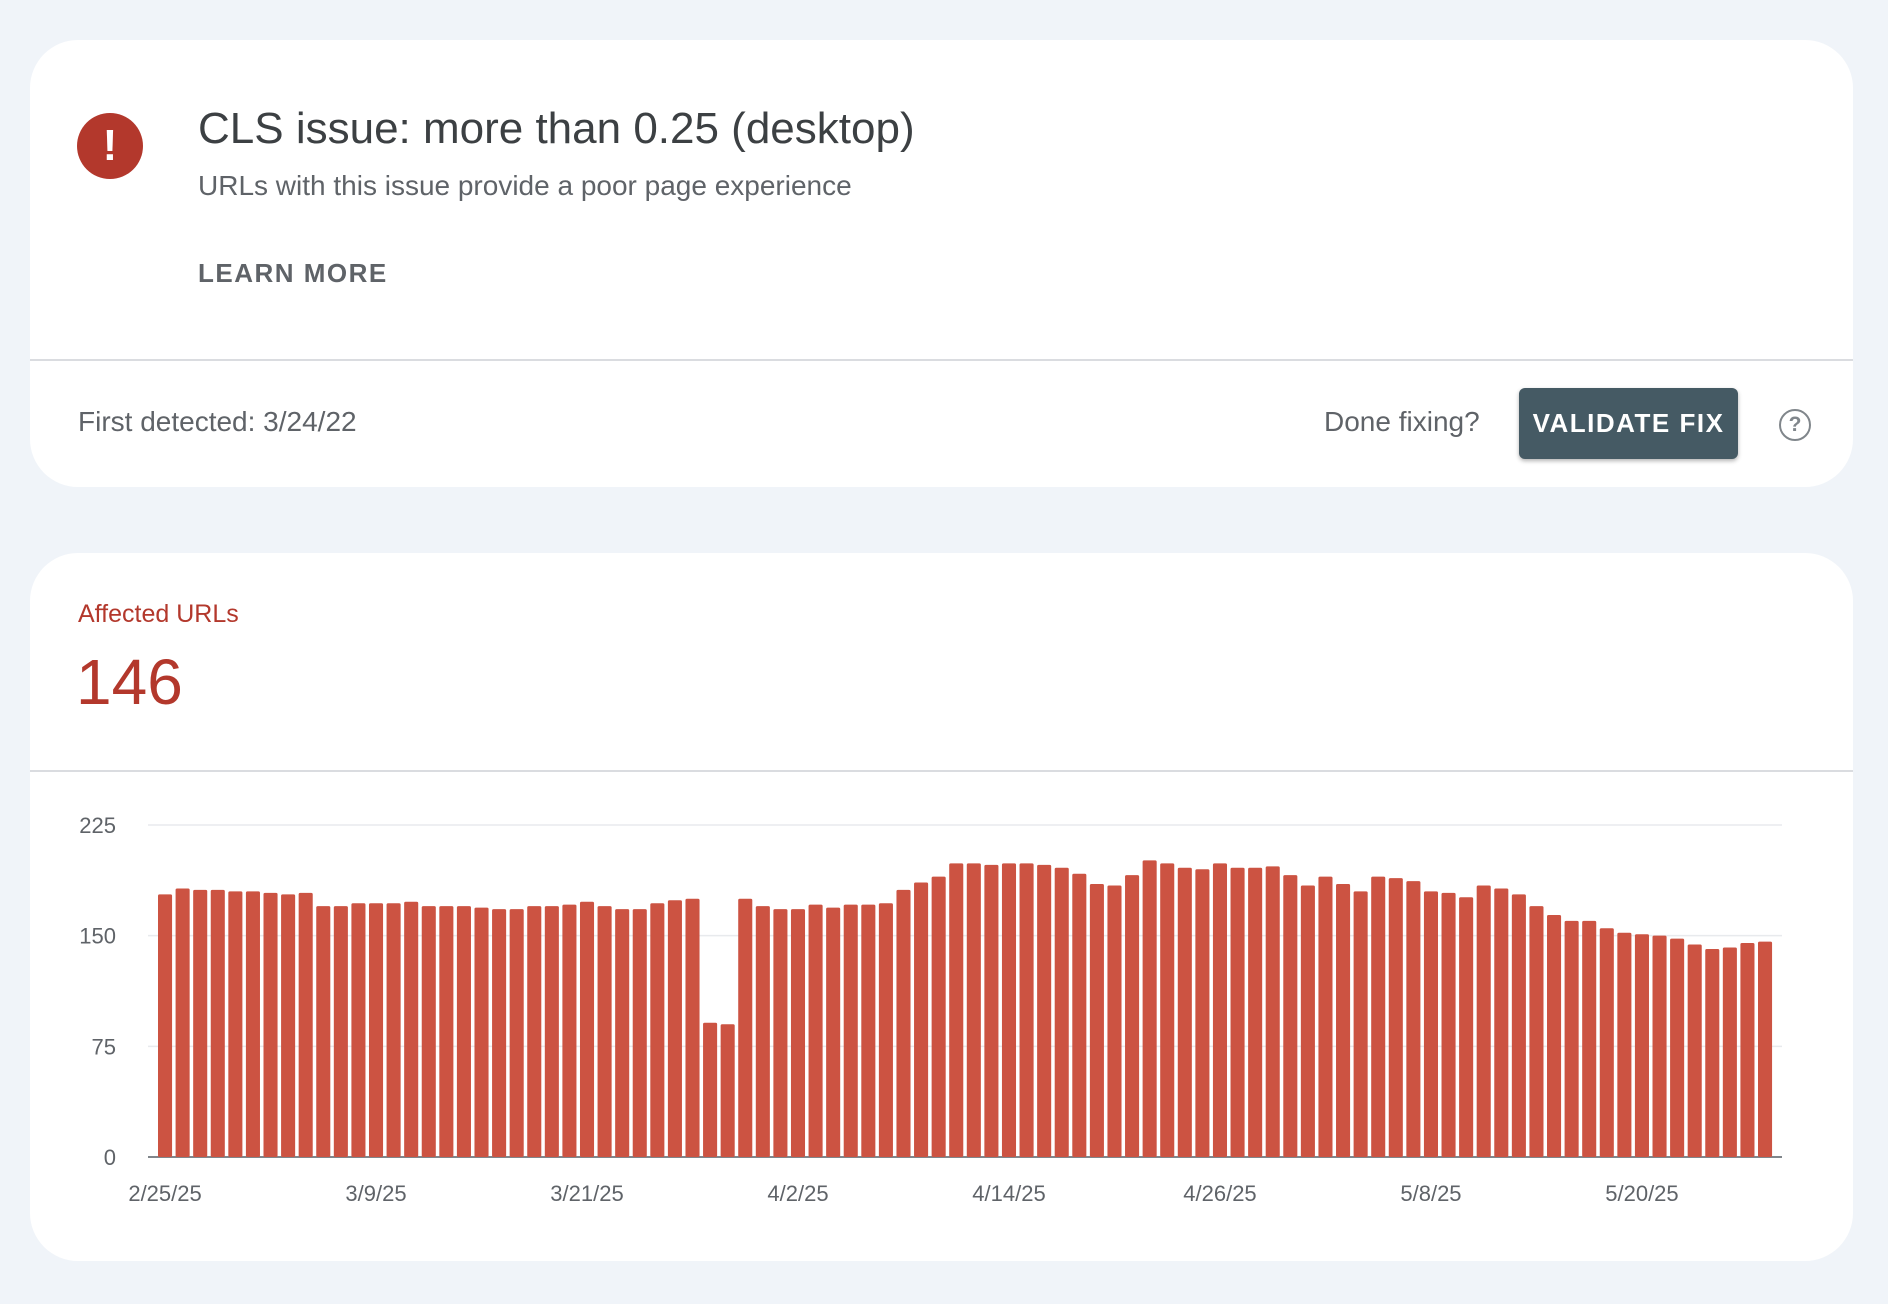 This screenshot has width=1888, height=1304. I want to click on x-tick-label: 3/21/25, so click(586, 1193).